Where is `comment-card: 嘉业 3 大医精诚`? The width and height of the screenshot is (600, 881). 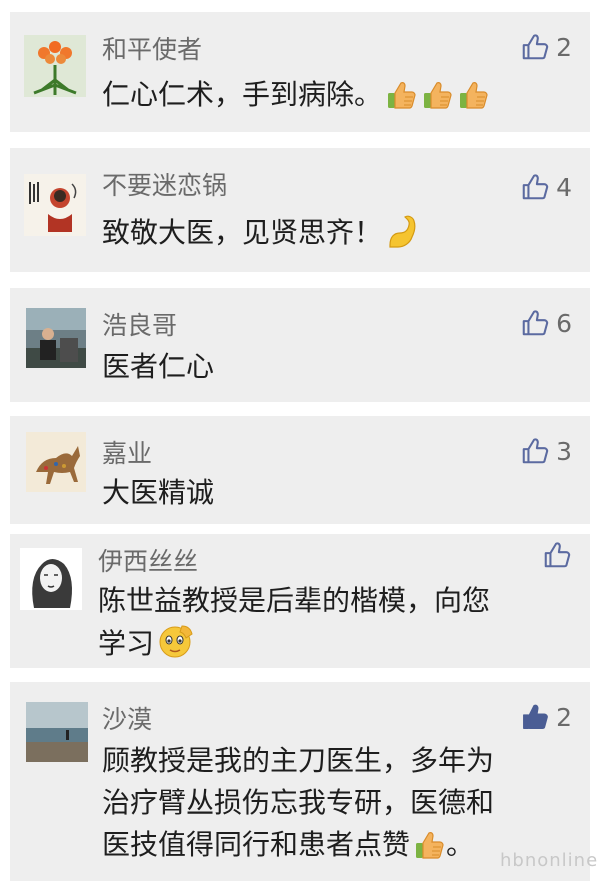
comment-card: 嘉业 3 大医精诚 is located at coordinates (300, 470).